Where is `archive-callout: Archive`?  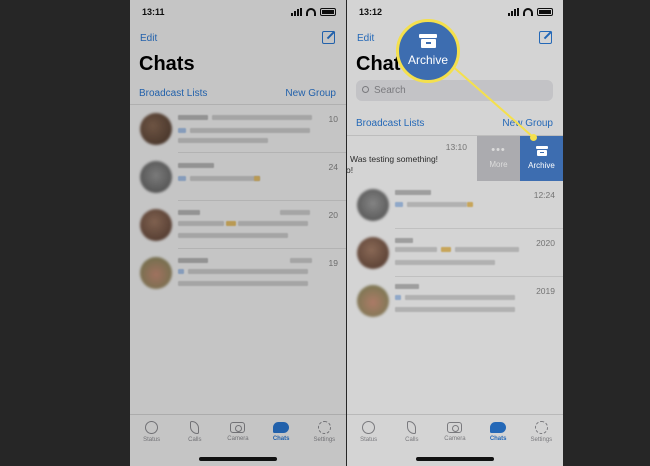
archive-callout: Archive is located at coordinates (428, 51).